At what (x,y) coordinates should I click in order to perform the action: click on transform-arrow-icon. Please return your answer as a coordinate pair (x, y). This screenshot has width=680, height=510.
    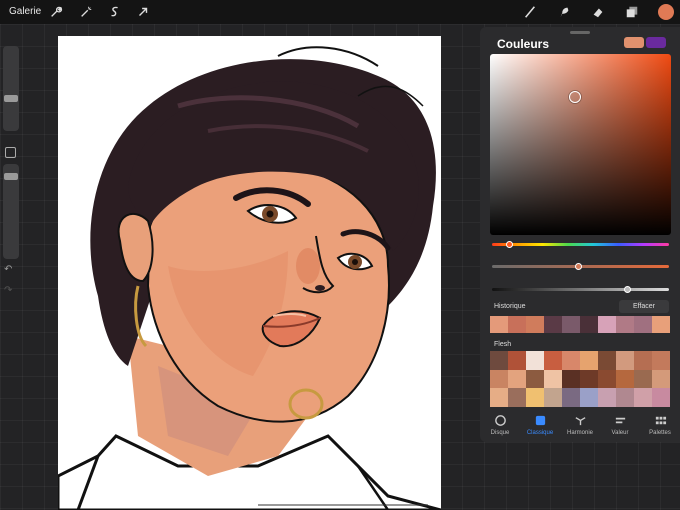
    Looking at the image, I should click on (143, 12).